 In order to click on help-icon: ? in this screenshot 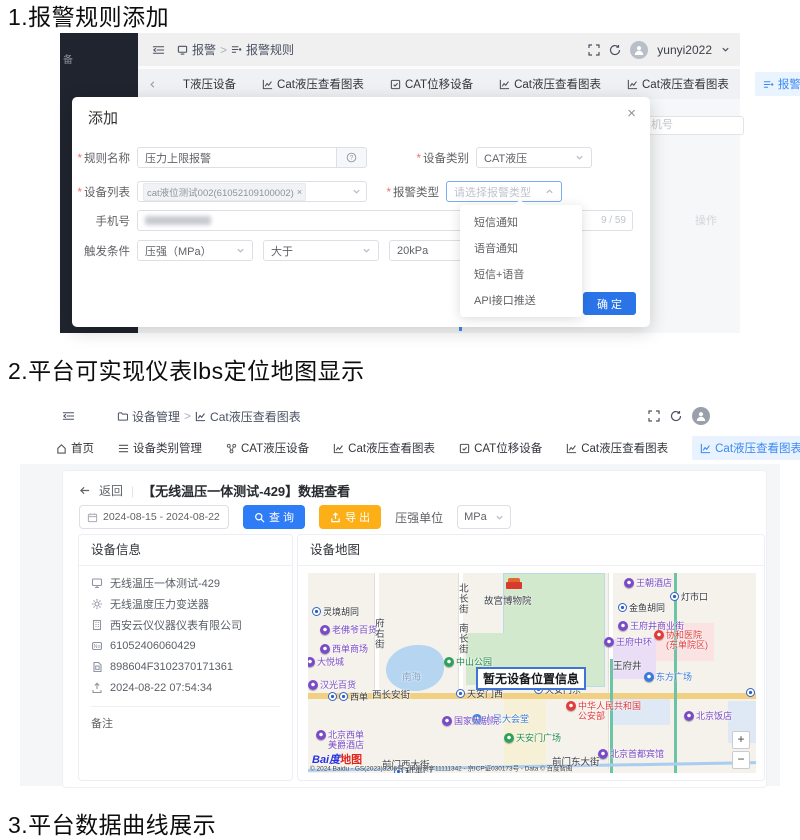, I will do `click(352, 157)`.